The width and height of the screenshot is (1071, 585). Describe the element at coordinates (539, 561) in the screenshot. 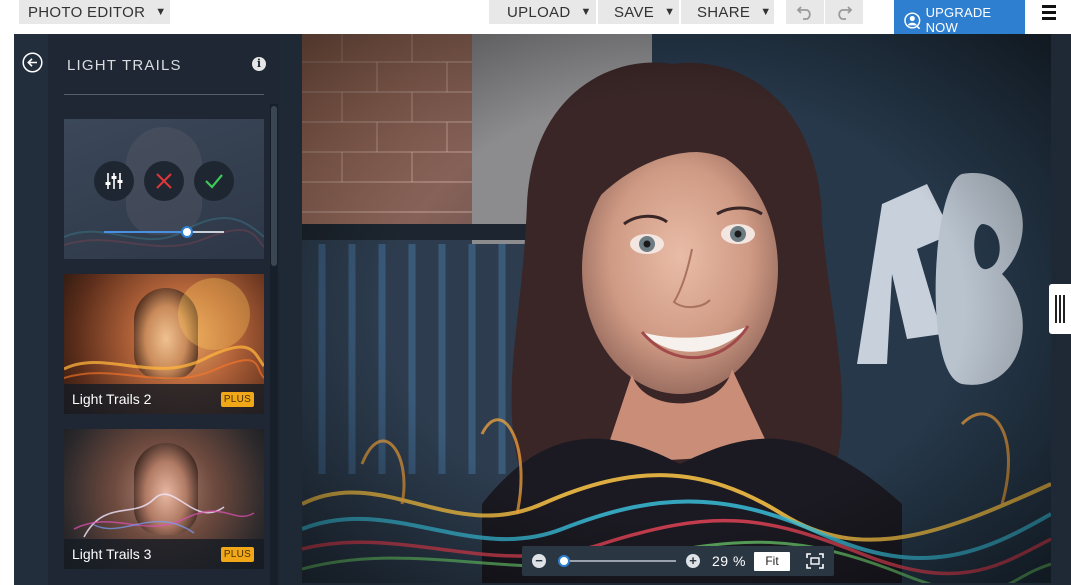

I see `zoom-out-icon: −` at that location.